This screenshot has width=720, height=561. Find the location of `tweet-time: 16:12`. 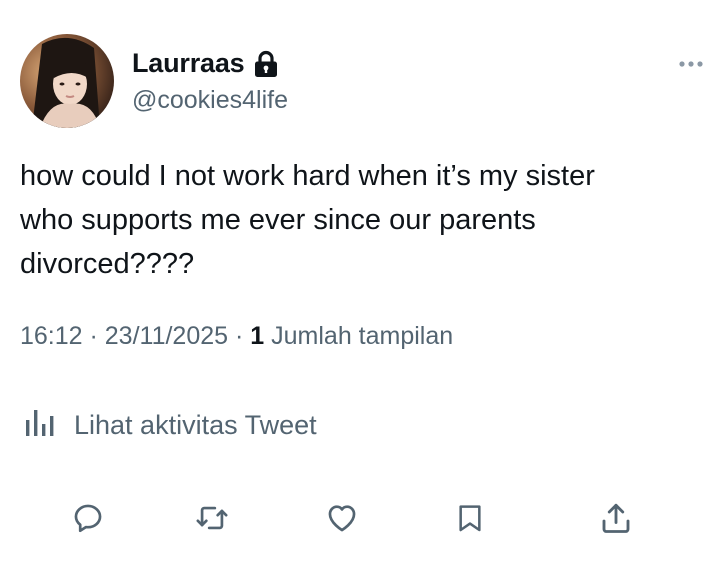

tweet-time: 16:12 is located at coordinates (51, 336).